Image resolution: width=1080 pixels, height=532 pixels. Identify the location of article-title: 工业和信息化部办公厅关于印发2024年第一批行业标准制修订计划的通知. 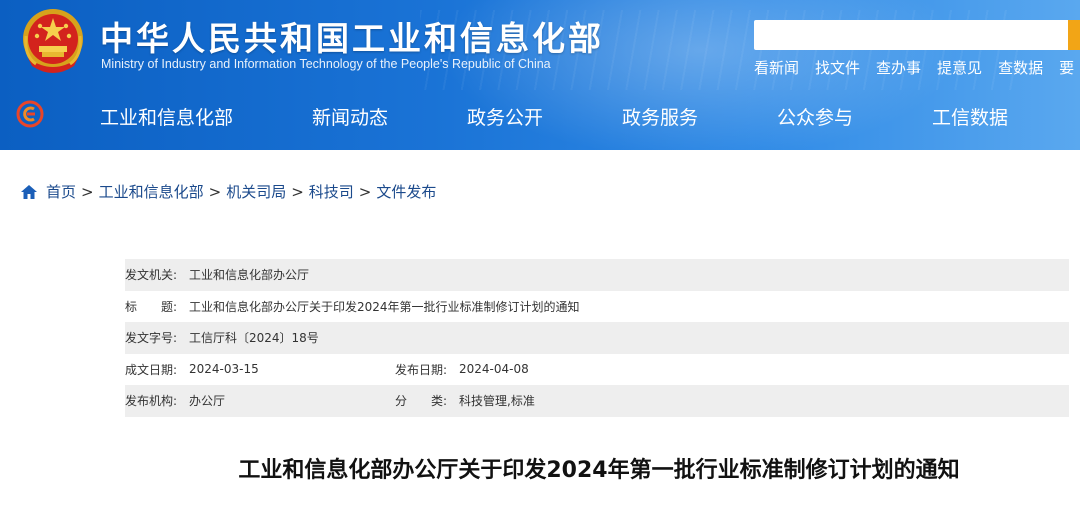
(599, 470).